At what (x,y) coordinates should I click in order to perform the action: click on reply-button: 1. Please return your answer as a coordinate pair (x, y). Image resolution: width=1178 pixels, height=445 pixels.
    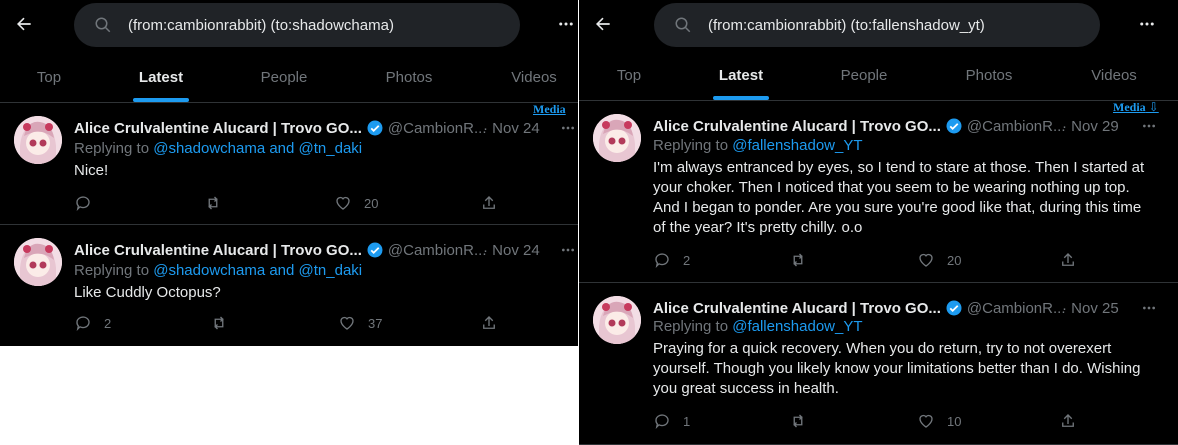
    Looking at the image, I should click on (671, 421).